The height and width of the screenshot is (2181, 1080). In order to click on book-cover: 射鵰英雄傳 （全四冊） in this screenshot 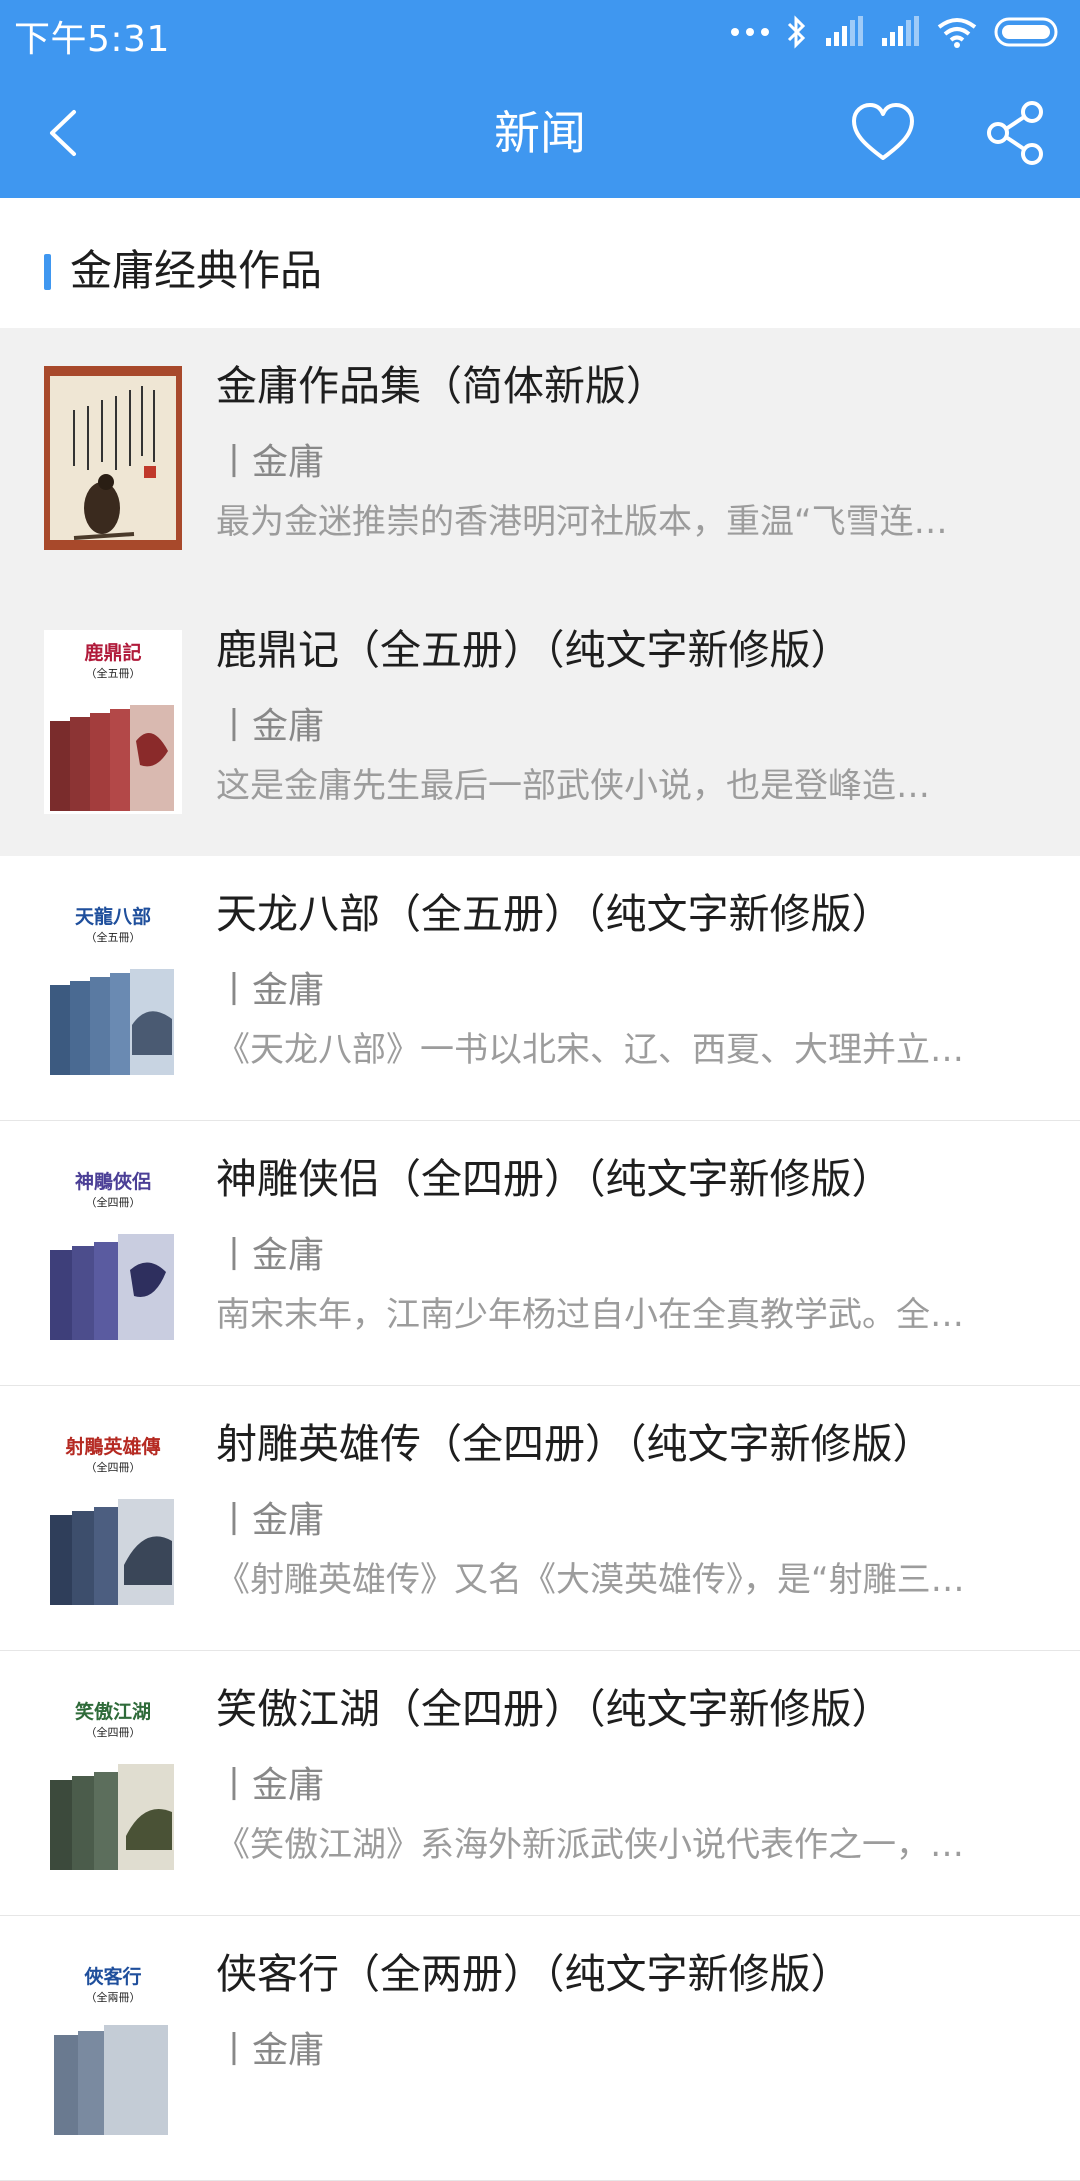, I will do `click(113, 1516)`.